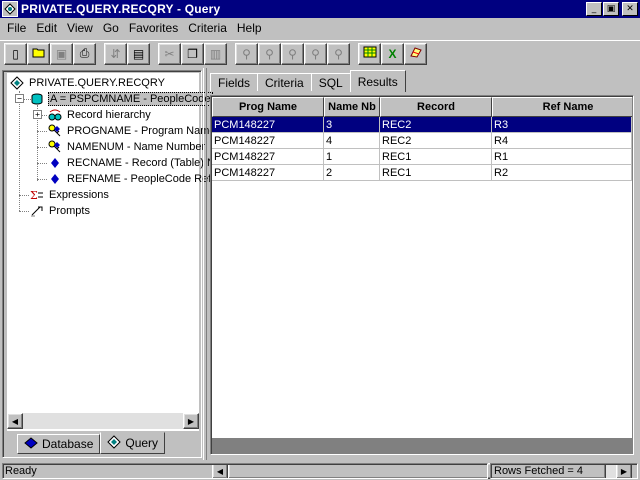 This screenshot has width=640, height=480. I want to click on menu-view: View, so click(80, 28).